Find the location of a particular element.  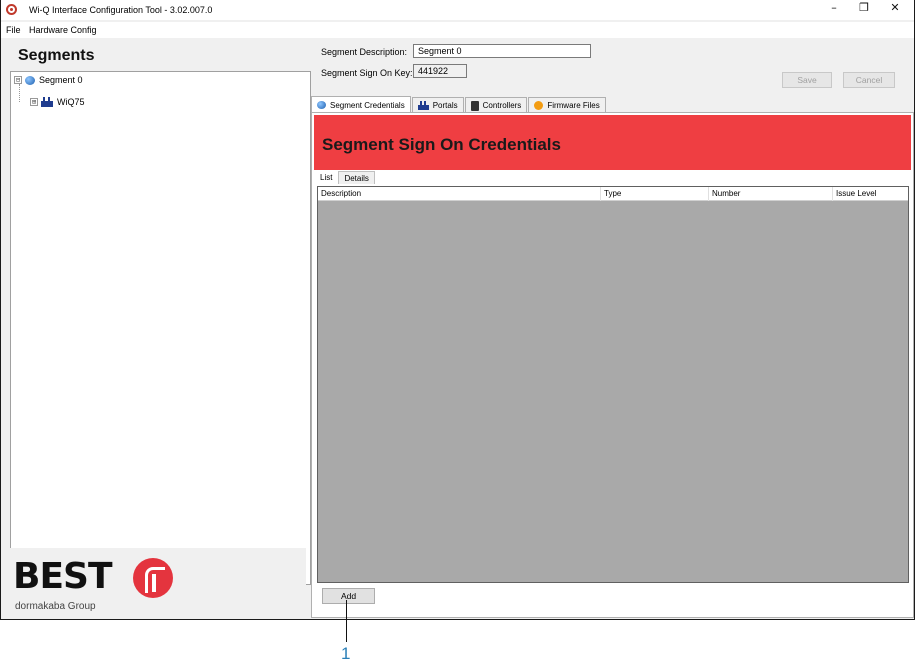

segment-signon-key-label: Segment Sign On Key: is located at coordinates (367, 73).